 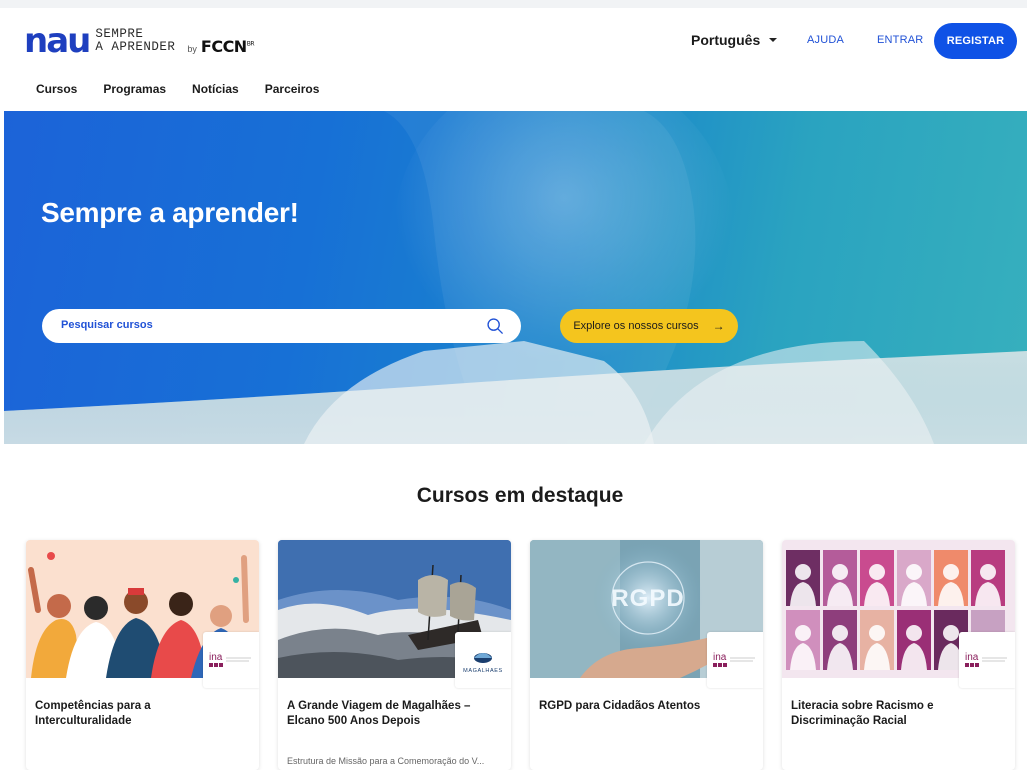 I want to click on course-search-box, so click(x=281, y=326).